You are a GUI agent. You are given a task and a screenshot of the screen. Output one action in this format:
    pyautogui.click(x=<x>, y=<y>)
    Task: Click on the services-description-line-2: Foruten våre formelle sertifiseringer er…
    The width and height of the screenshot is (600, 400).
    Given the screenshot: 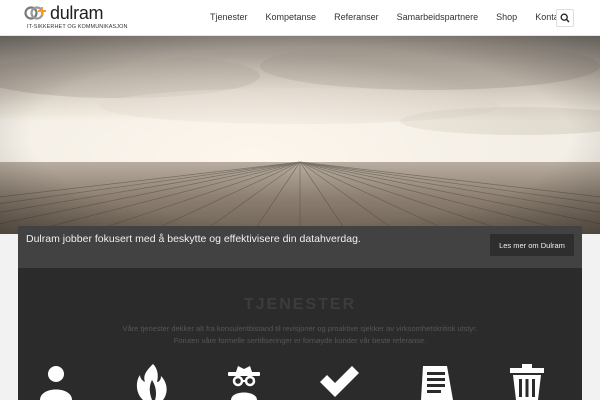 What is the action you would take?
    pyautogui.click(x=300, y=340)
    